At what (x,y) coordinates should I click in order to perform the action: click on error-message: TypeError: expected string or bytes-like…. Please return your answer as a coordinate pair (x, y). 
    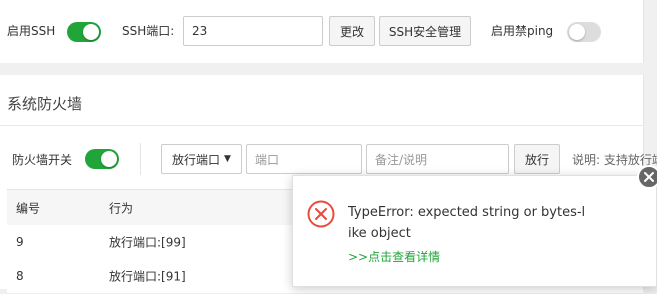
    Looking at the image, I should click on (467, 223).